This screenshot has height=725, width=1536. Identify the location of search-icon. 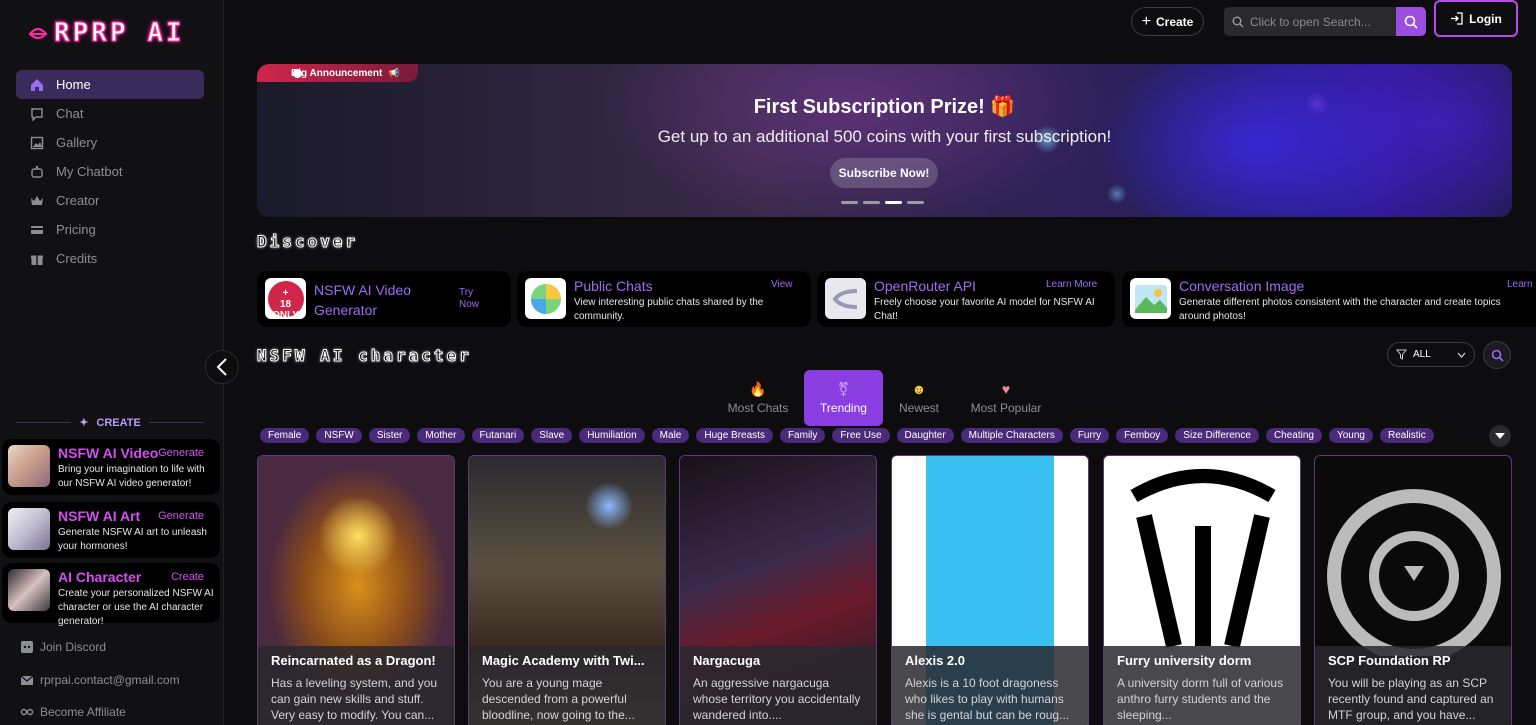
(1497, 355).